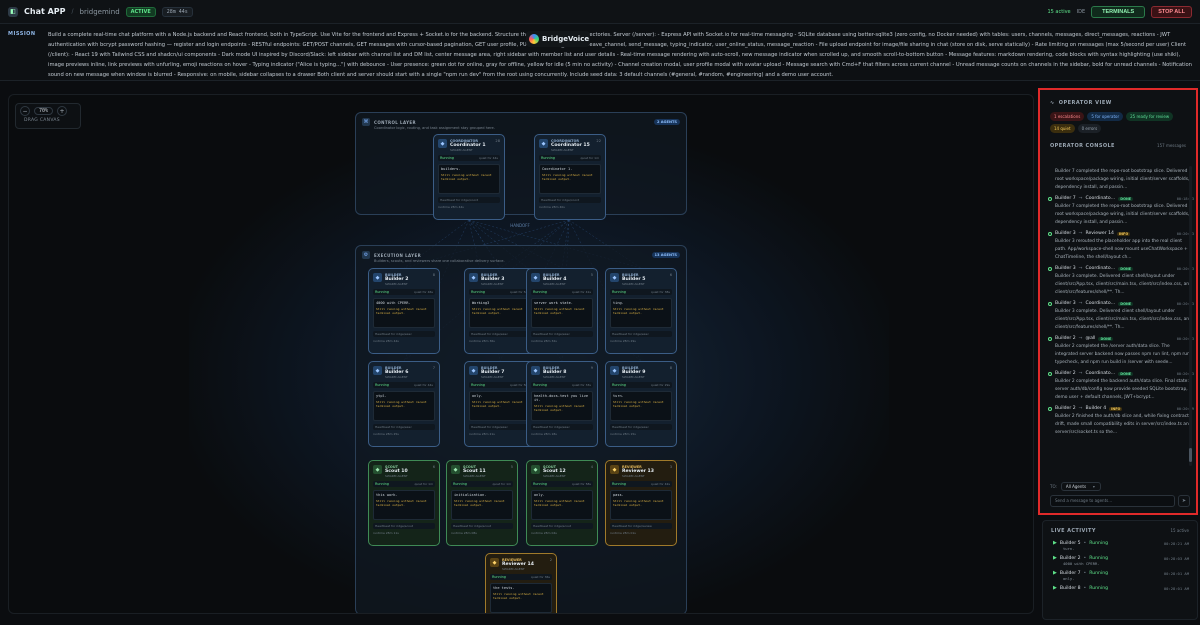 Image resolution: width=1200 pixels, height=625 pixels. I want to click on agent-count: 8, so click(433, 275).